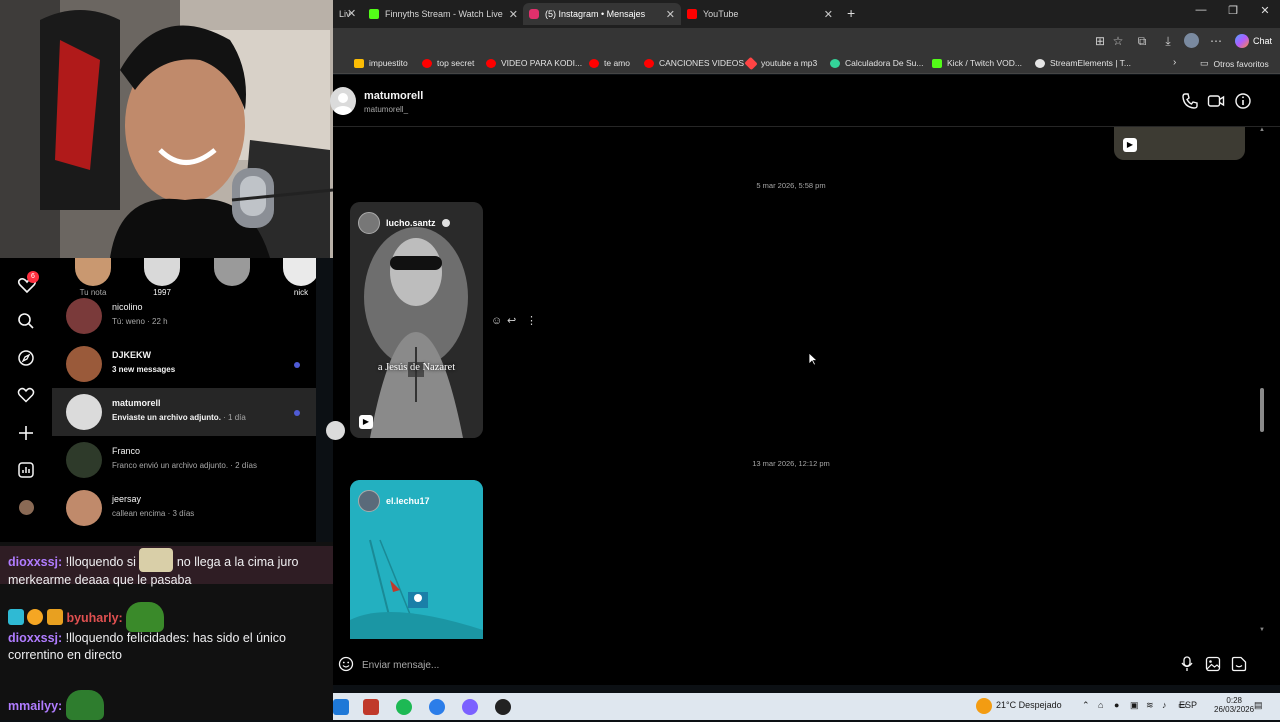 Image resolution: width=1280 pixels, height=722 pixels. Describe the element at coordinates (346, 664) in the screenshot. I see `emoji-icon` at that location.